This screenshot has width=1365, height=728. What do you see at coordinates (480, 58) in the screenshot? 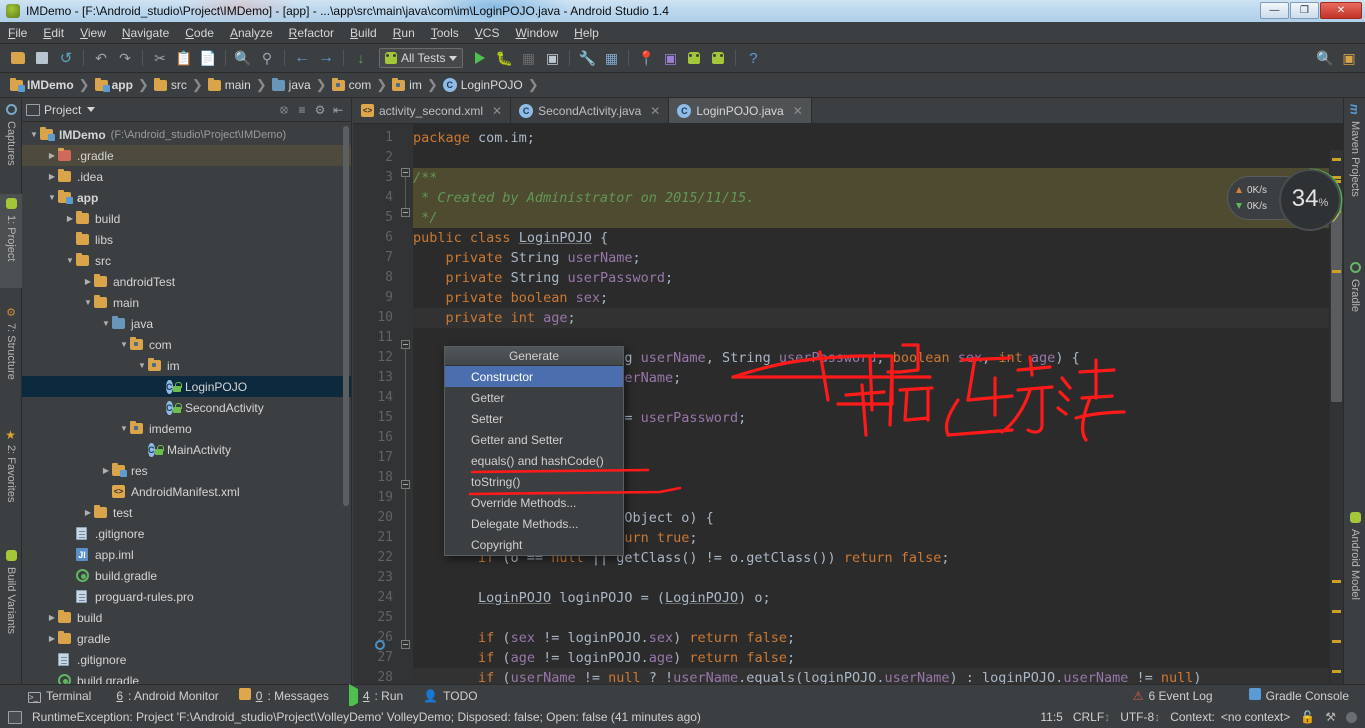
I see `run-icon` at bounding box center [480, 58].